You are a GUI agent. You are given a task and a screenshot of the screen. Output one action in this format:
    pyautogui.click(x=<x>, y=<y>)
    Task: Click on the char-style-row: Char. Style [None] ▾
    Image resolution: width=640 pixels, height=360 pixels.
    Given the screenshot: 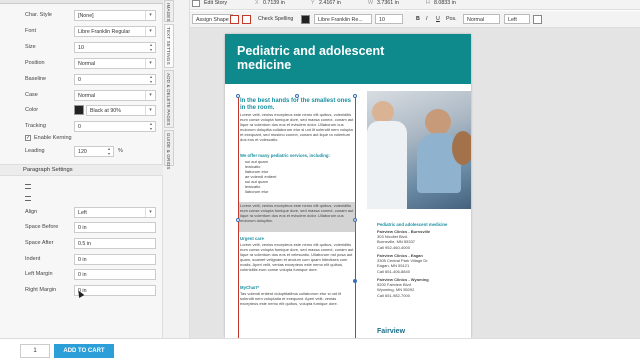 What is the action you would take?
    pyautogui.click(x=81, y=16)
    